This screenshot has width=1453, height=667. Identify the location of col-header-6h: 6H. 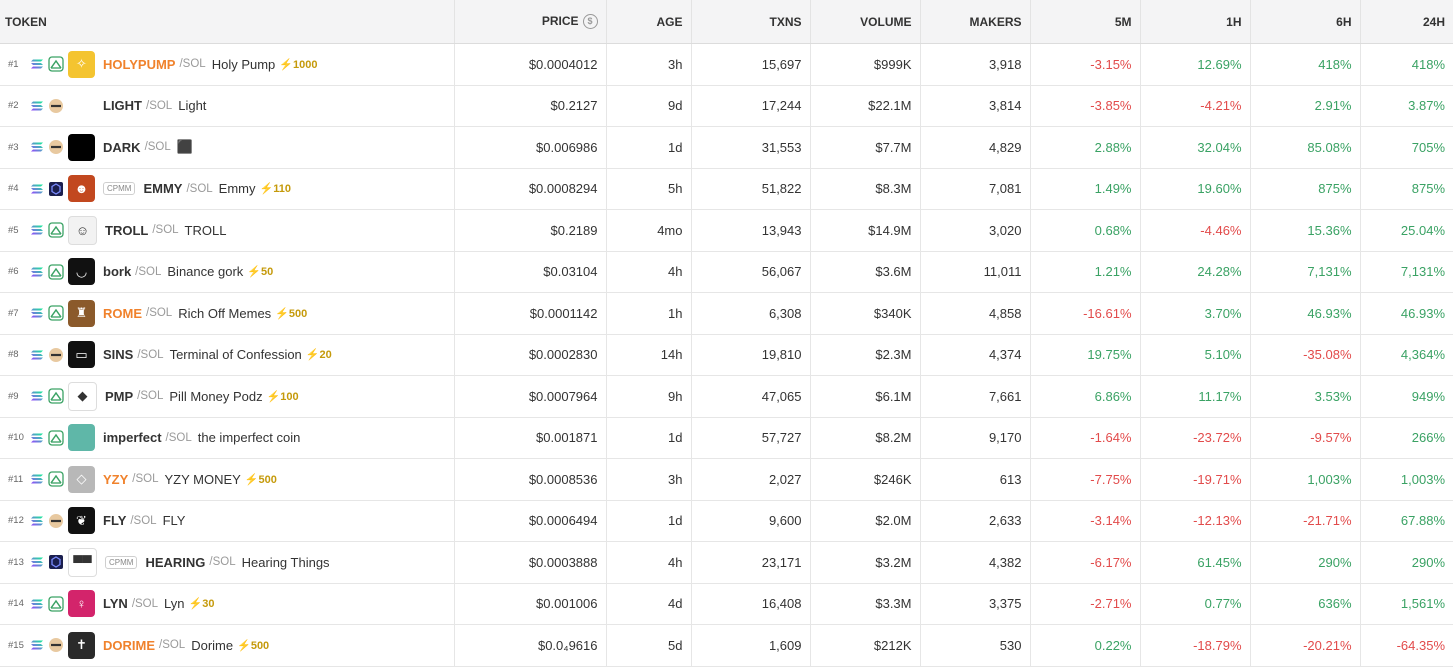
(1305, 22).